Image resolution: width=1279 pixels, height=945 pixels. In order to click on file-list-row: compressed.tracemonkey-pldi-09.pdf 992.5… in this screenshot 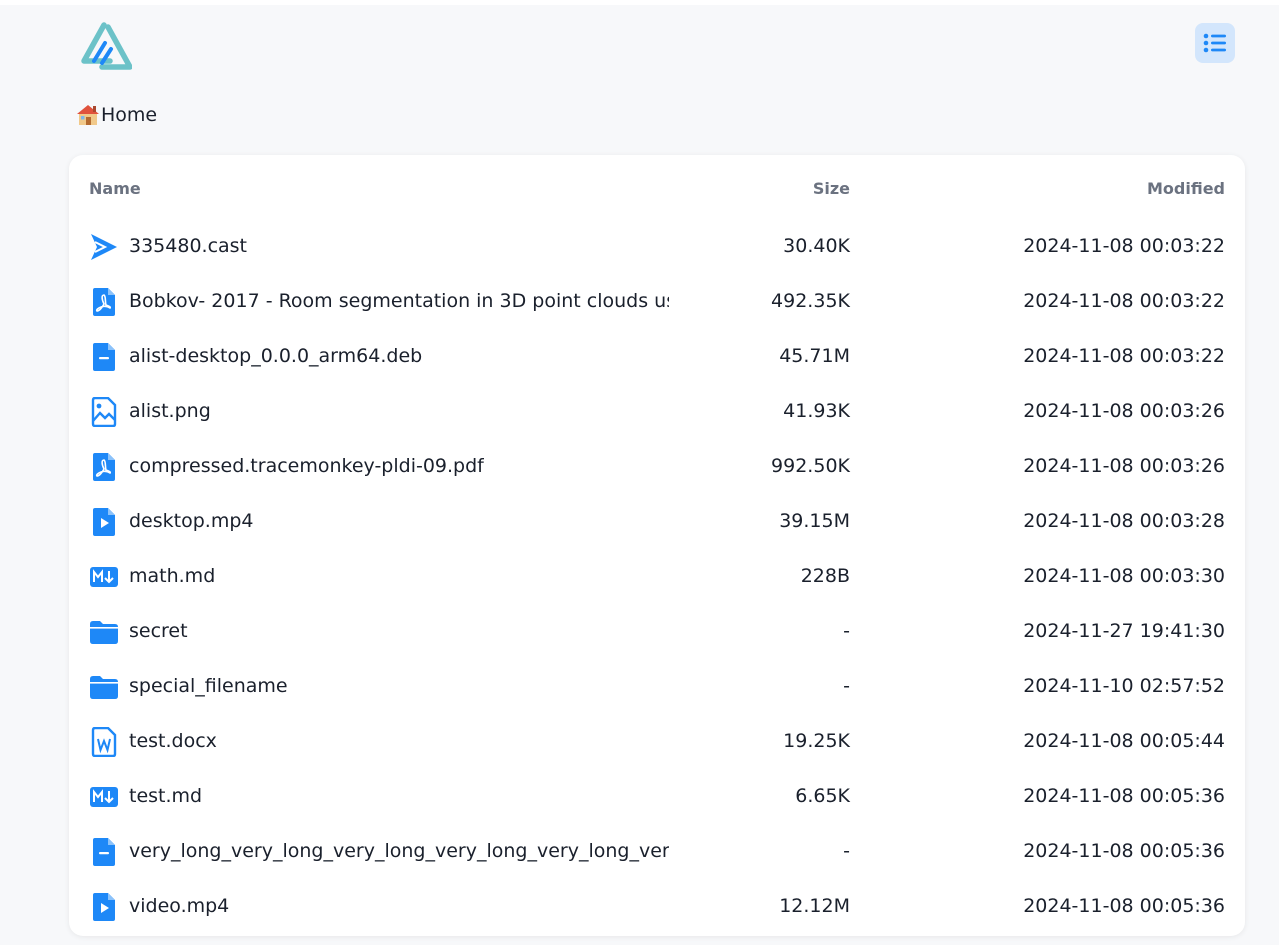, I will do `click(657, 466)`.